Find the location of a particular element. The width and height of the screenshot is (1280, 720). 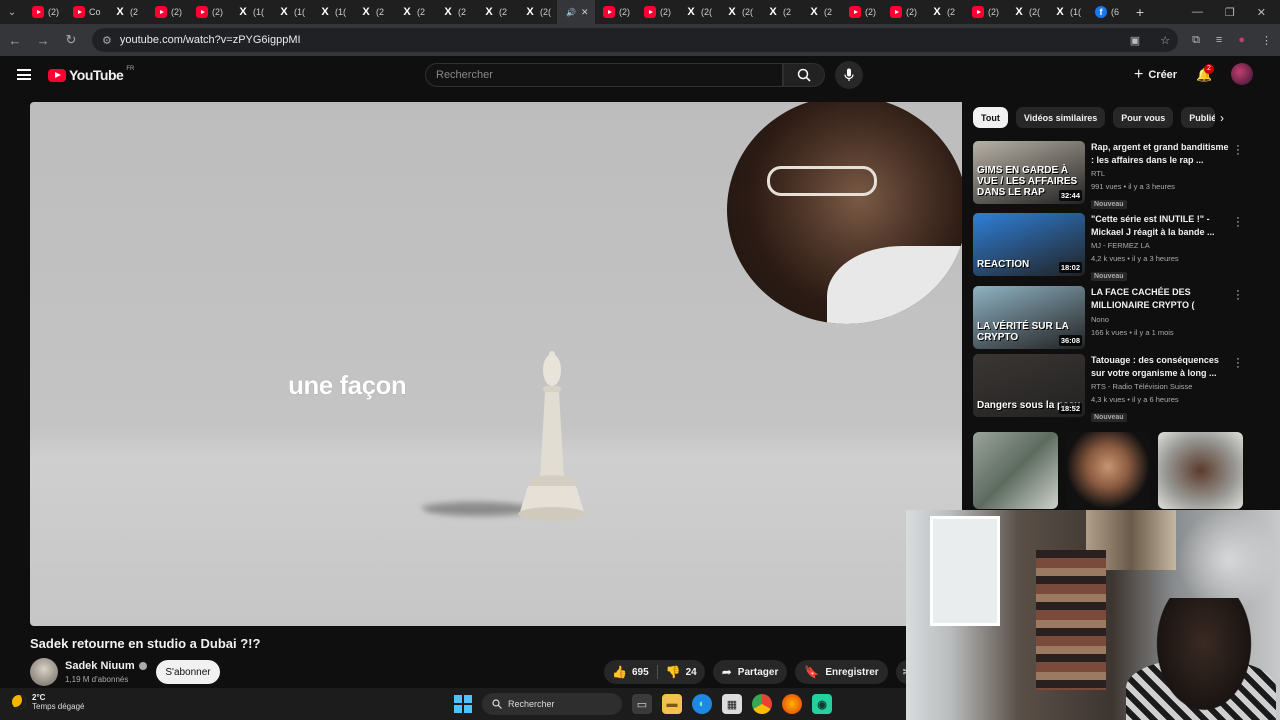

reload-icon: ↻ is located at coordinates (71, 40).